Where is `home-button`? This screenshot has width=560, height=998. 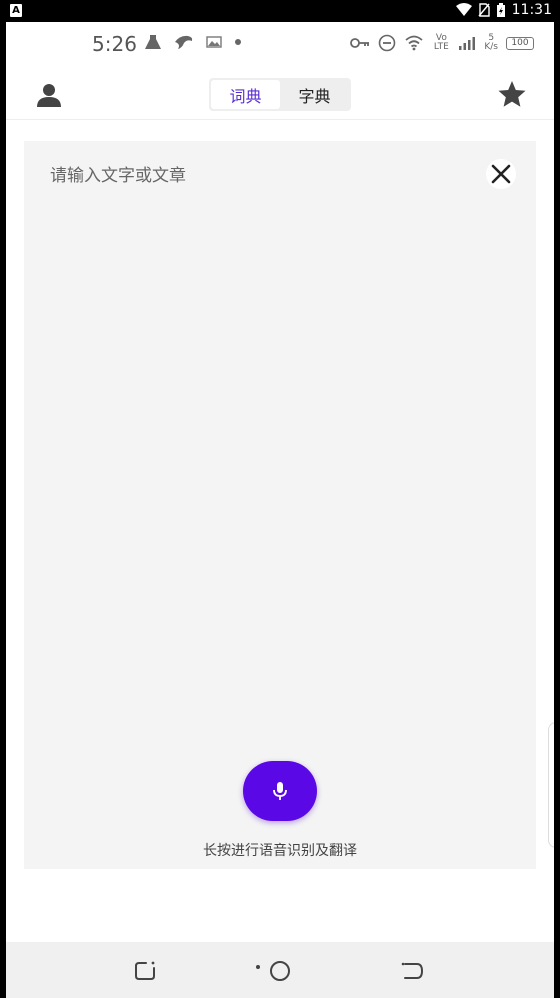
home-button is located at coordinates (274, 971).